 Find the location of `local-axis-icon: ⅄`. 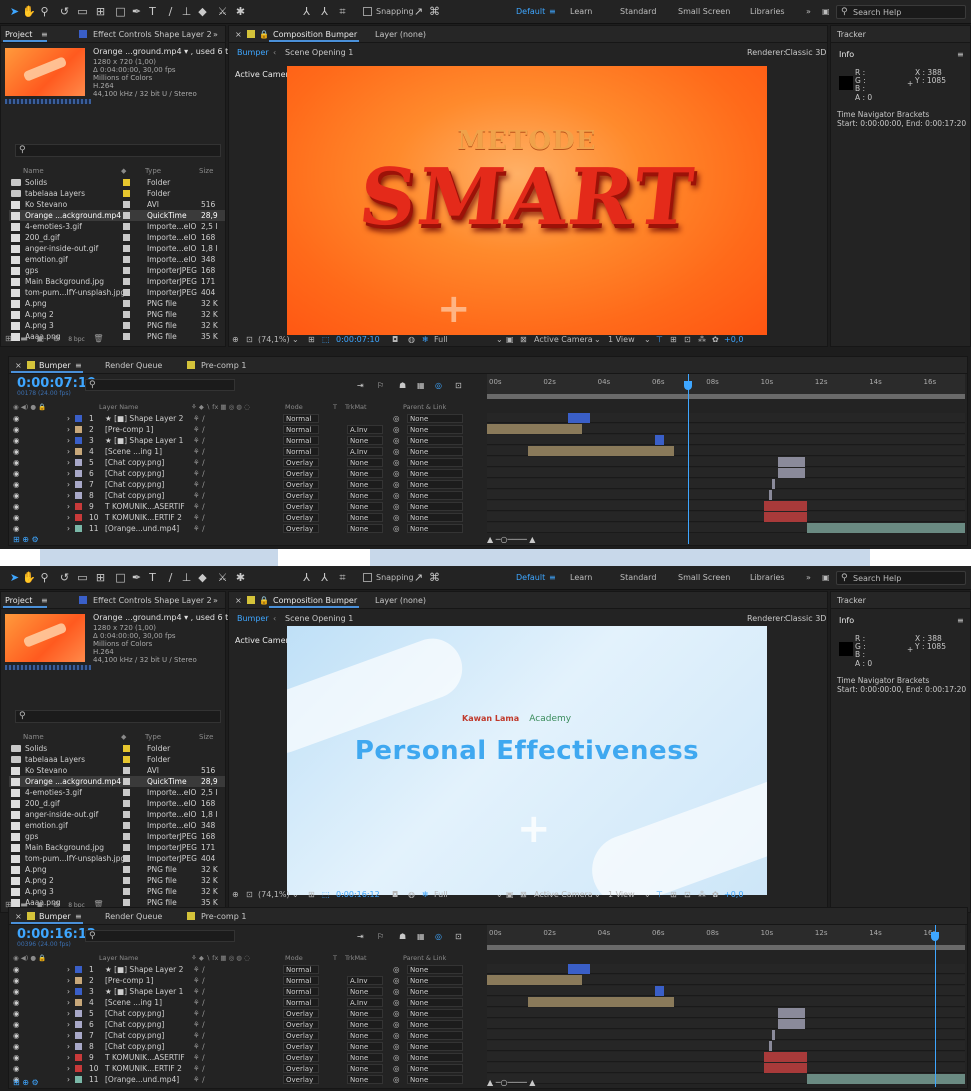

local-axis-icon: ⅄ is located at coordinates (306, 577).